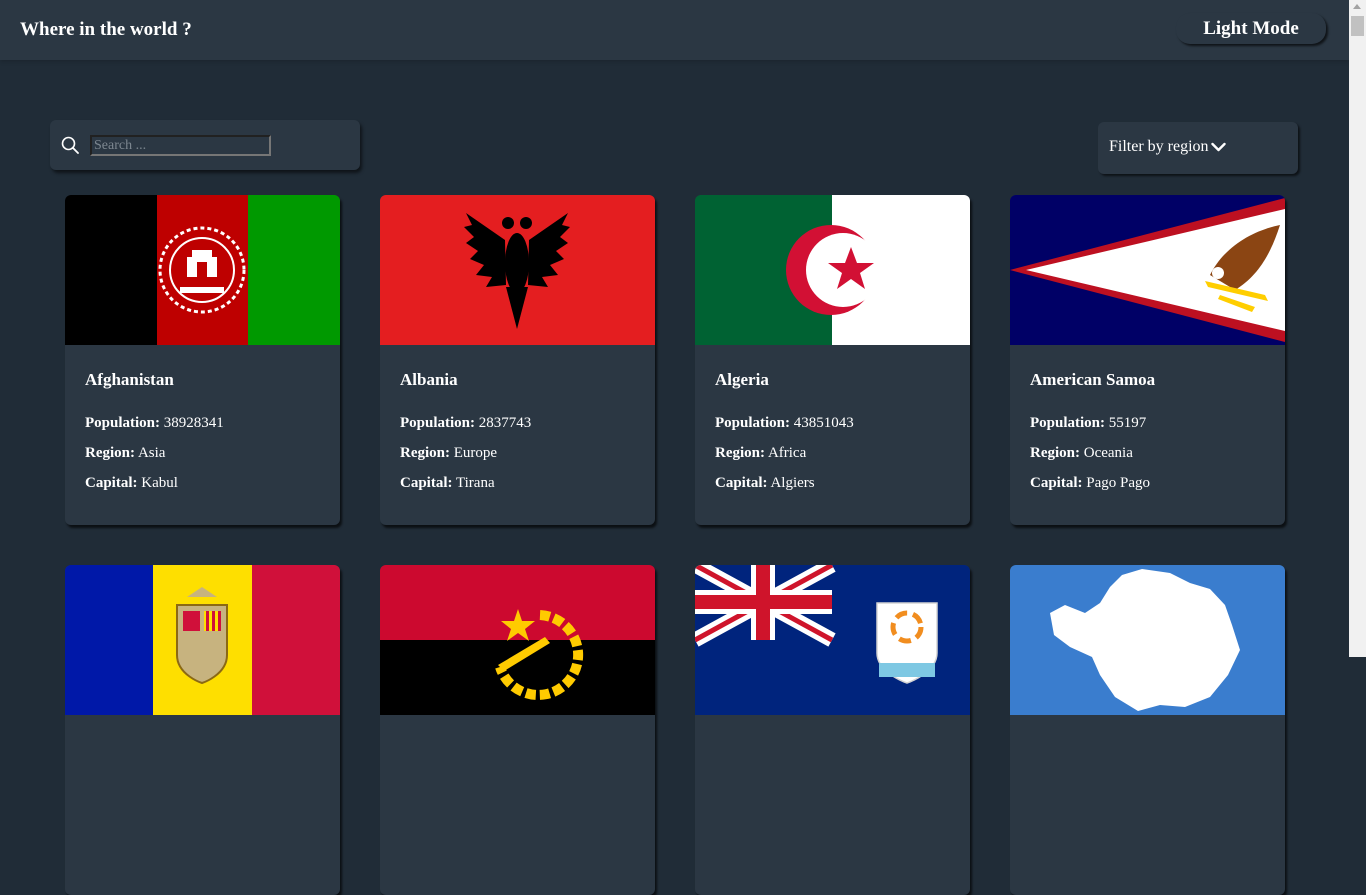 The width and height of the screenshot is (1366, 895). What do you see at coordinates (517, 730) in the screenshot?
I see `country-card-angola` at bounding box center [517, 730].